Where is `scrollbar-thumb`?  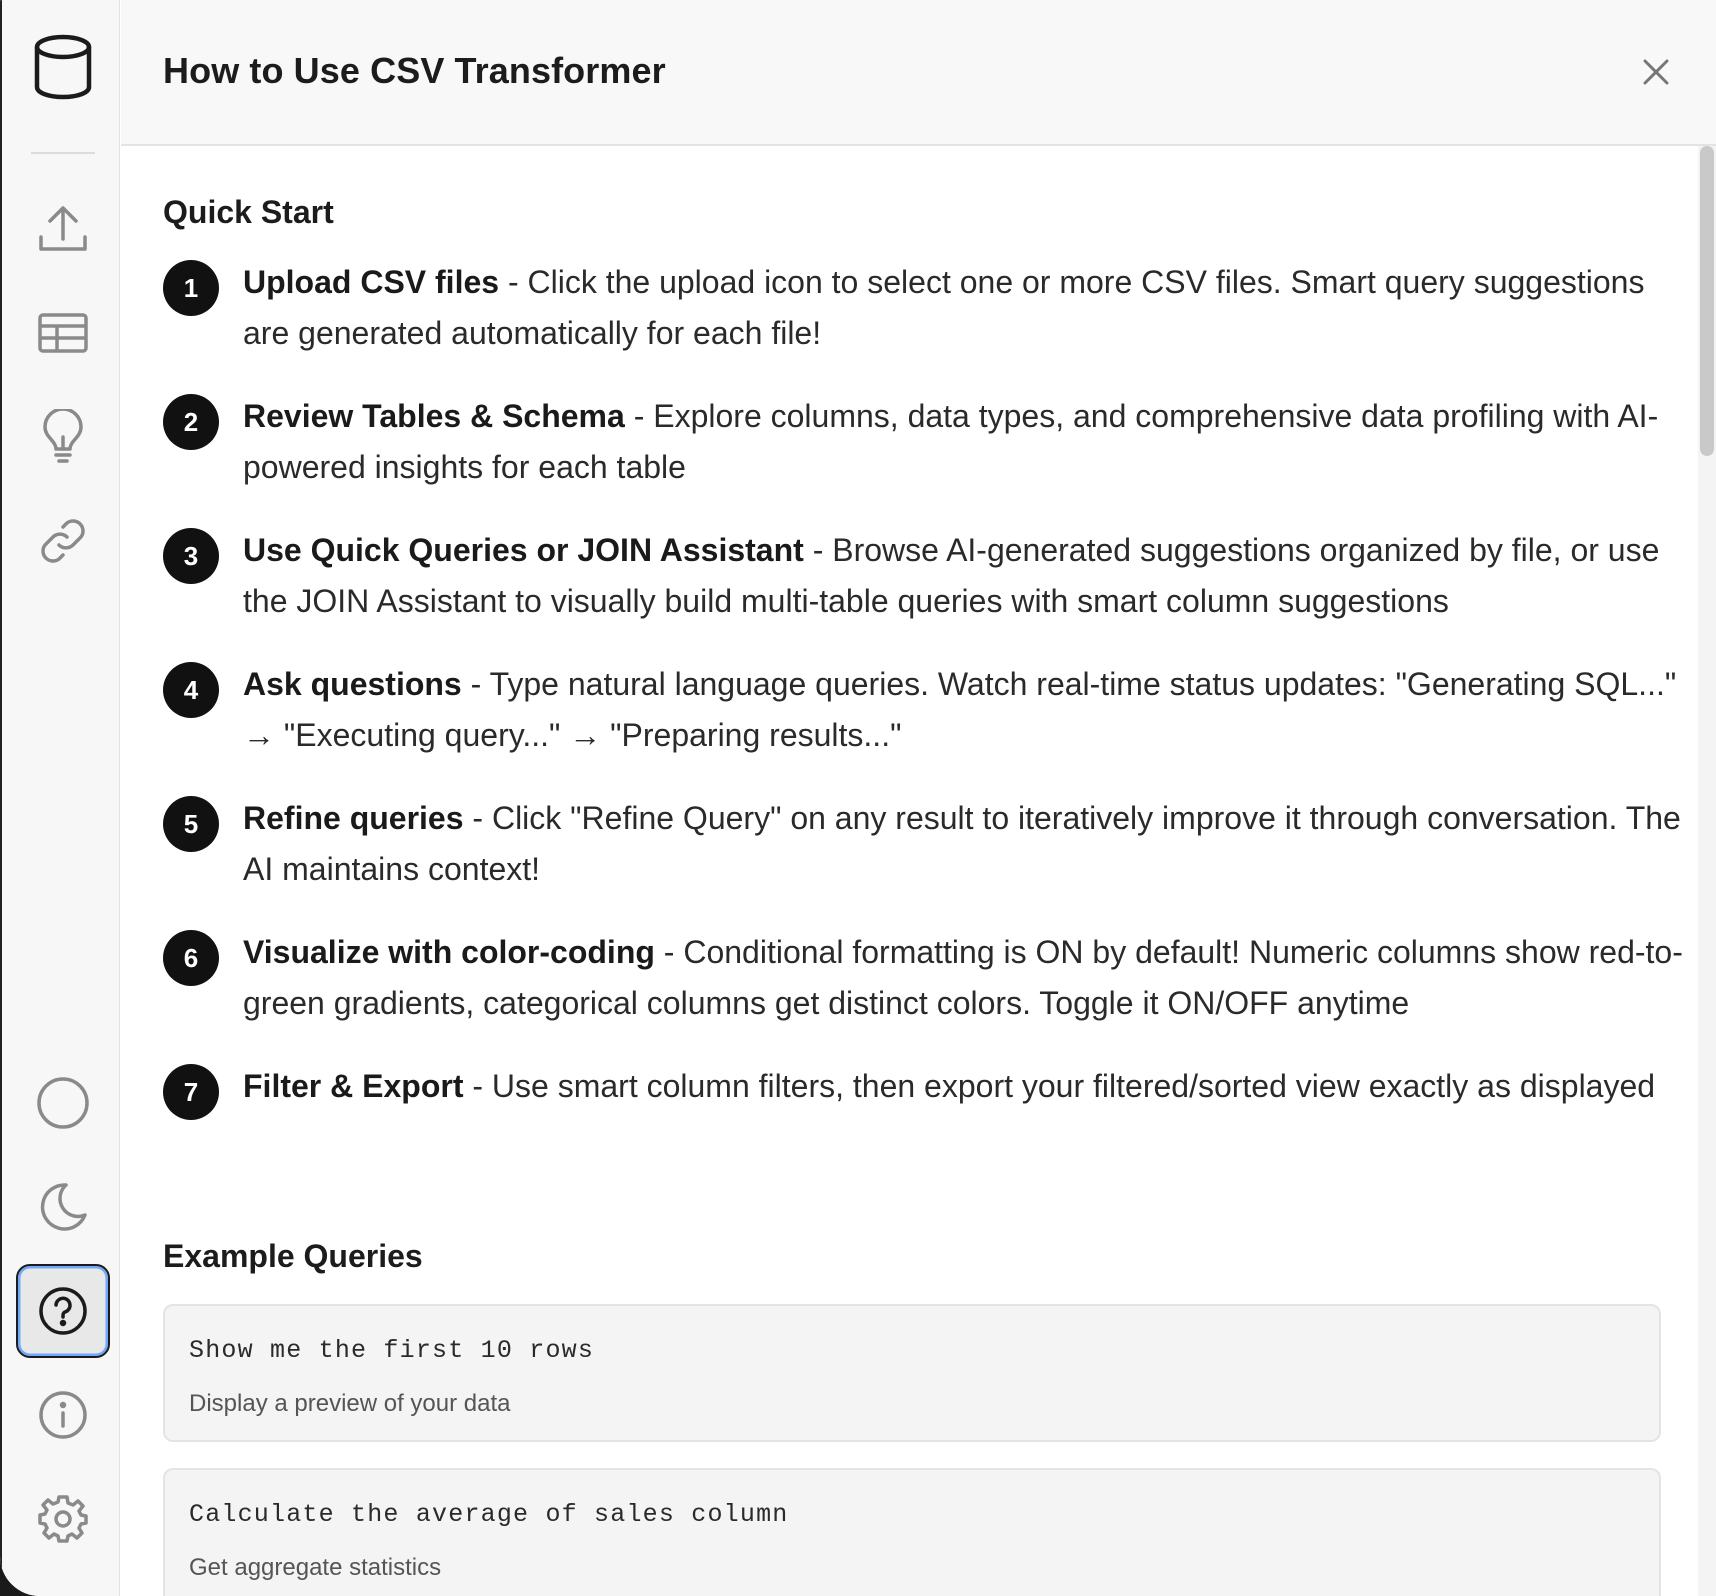 scrollbar-thumb is located at coordinates (1707, 301).